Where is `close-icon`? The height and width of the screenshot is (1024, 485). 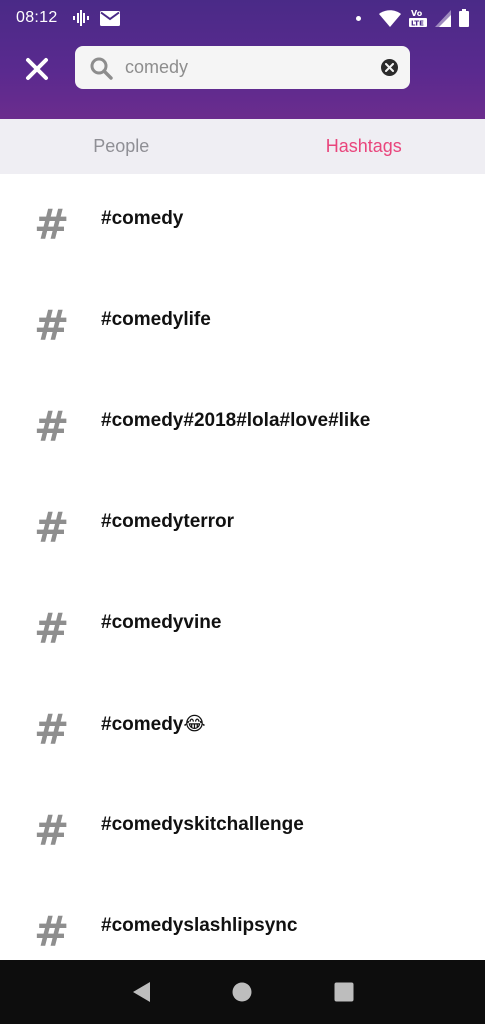
close-icon is located at coordinates (37, 69).